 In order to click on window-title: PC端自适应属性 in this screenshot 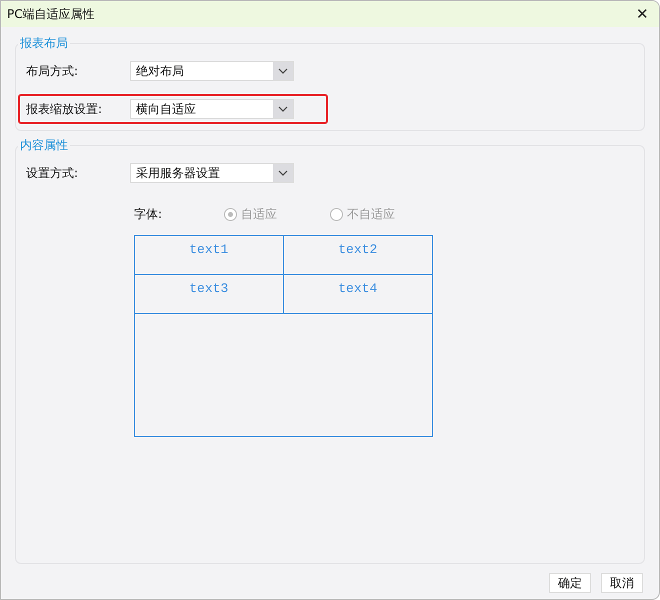, I will do `click(51, 14)`.